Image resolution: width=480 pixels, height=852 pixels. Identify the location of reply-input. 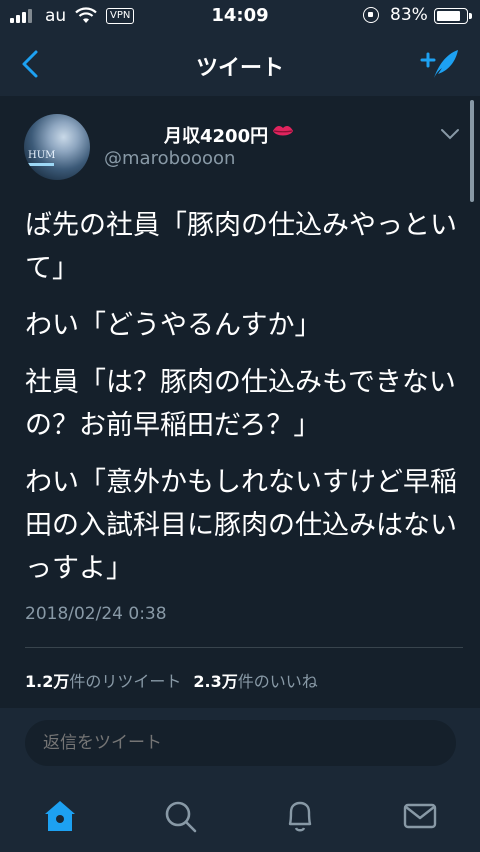
(240, 743).